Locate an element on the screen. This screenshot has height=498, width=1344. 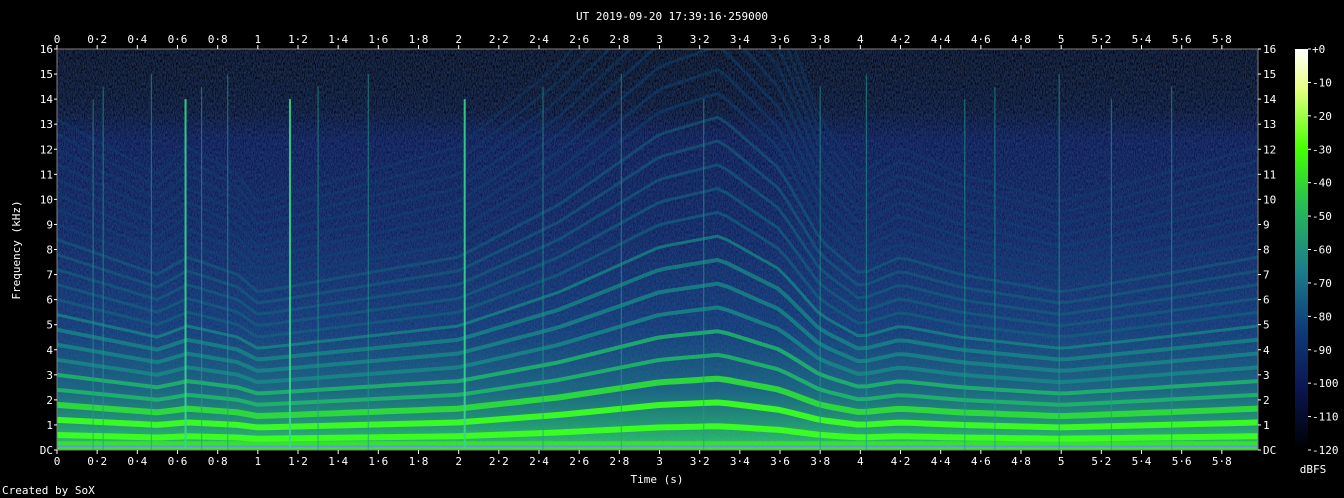
colorbar-tick-label: -50 is located at coordinates (1322, 216).